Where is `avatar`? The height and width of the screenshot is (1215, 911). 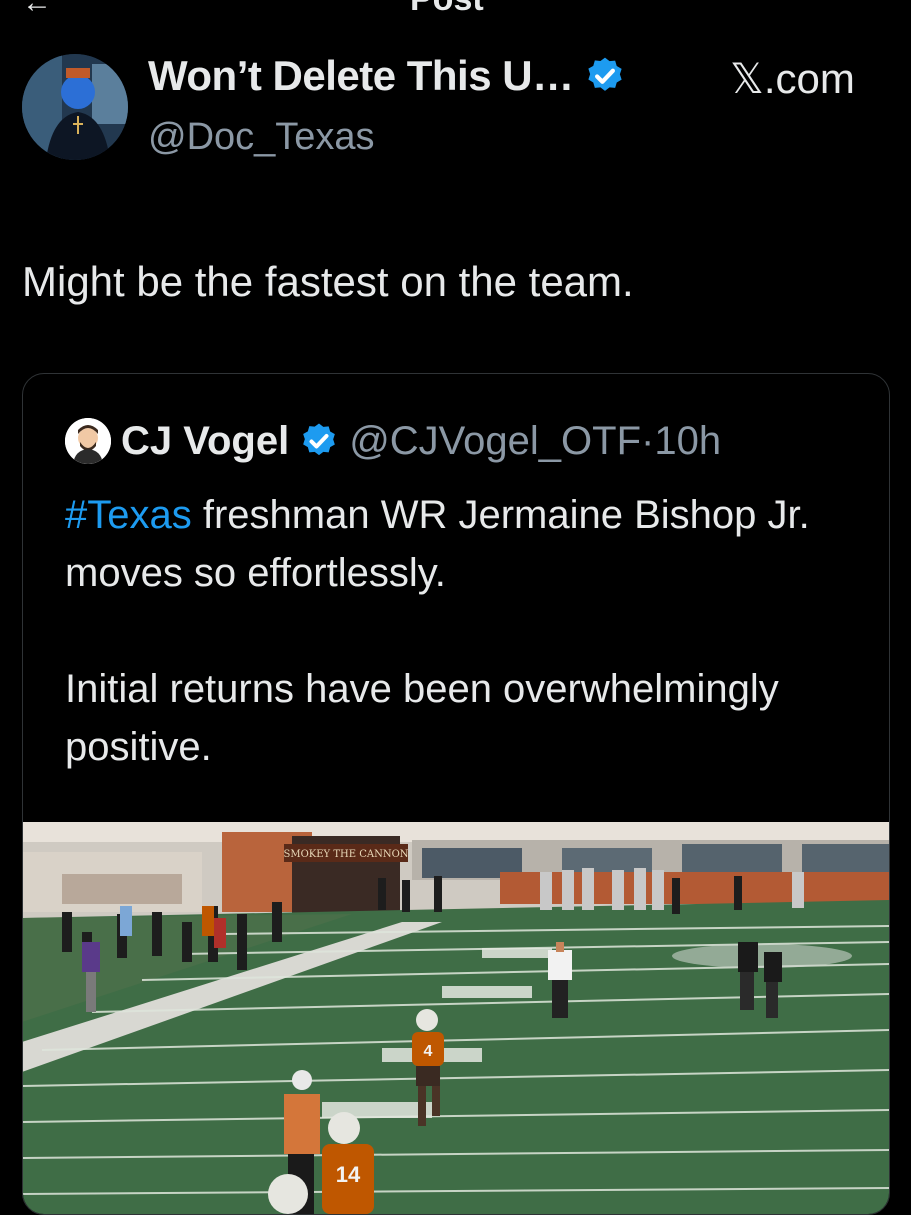
avatar is located at coordinates (75, 107).